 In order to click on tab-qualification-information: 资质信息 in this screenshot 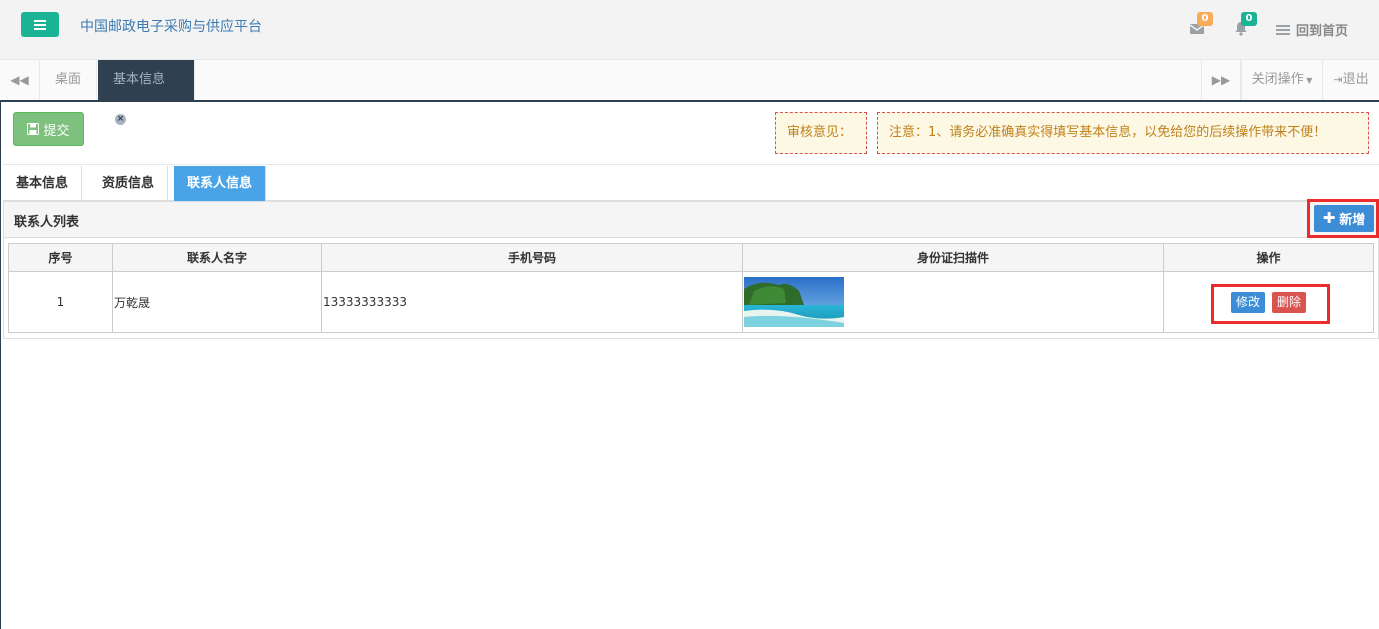, I will do `click(129, 183)`.